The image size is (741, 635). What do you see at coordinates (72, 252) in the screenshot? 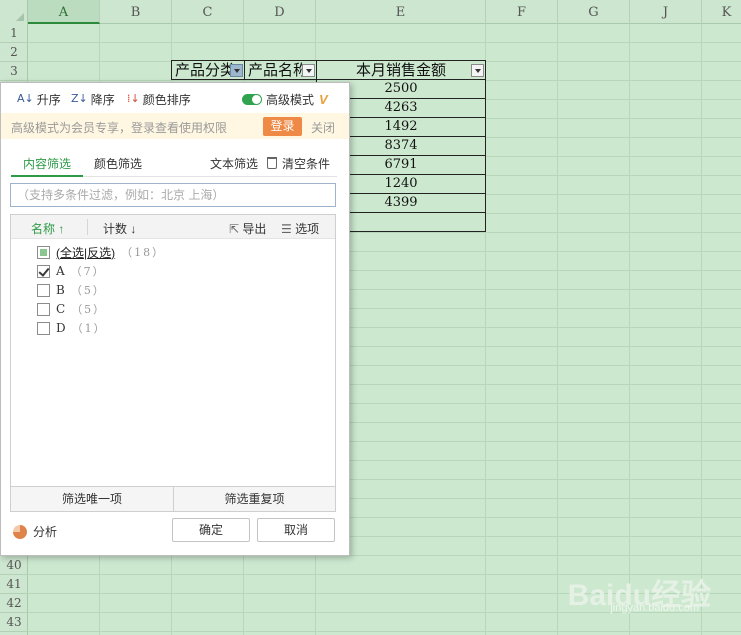
I see `select-all-label: 全选` at bounding box center [72, 252].